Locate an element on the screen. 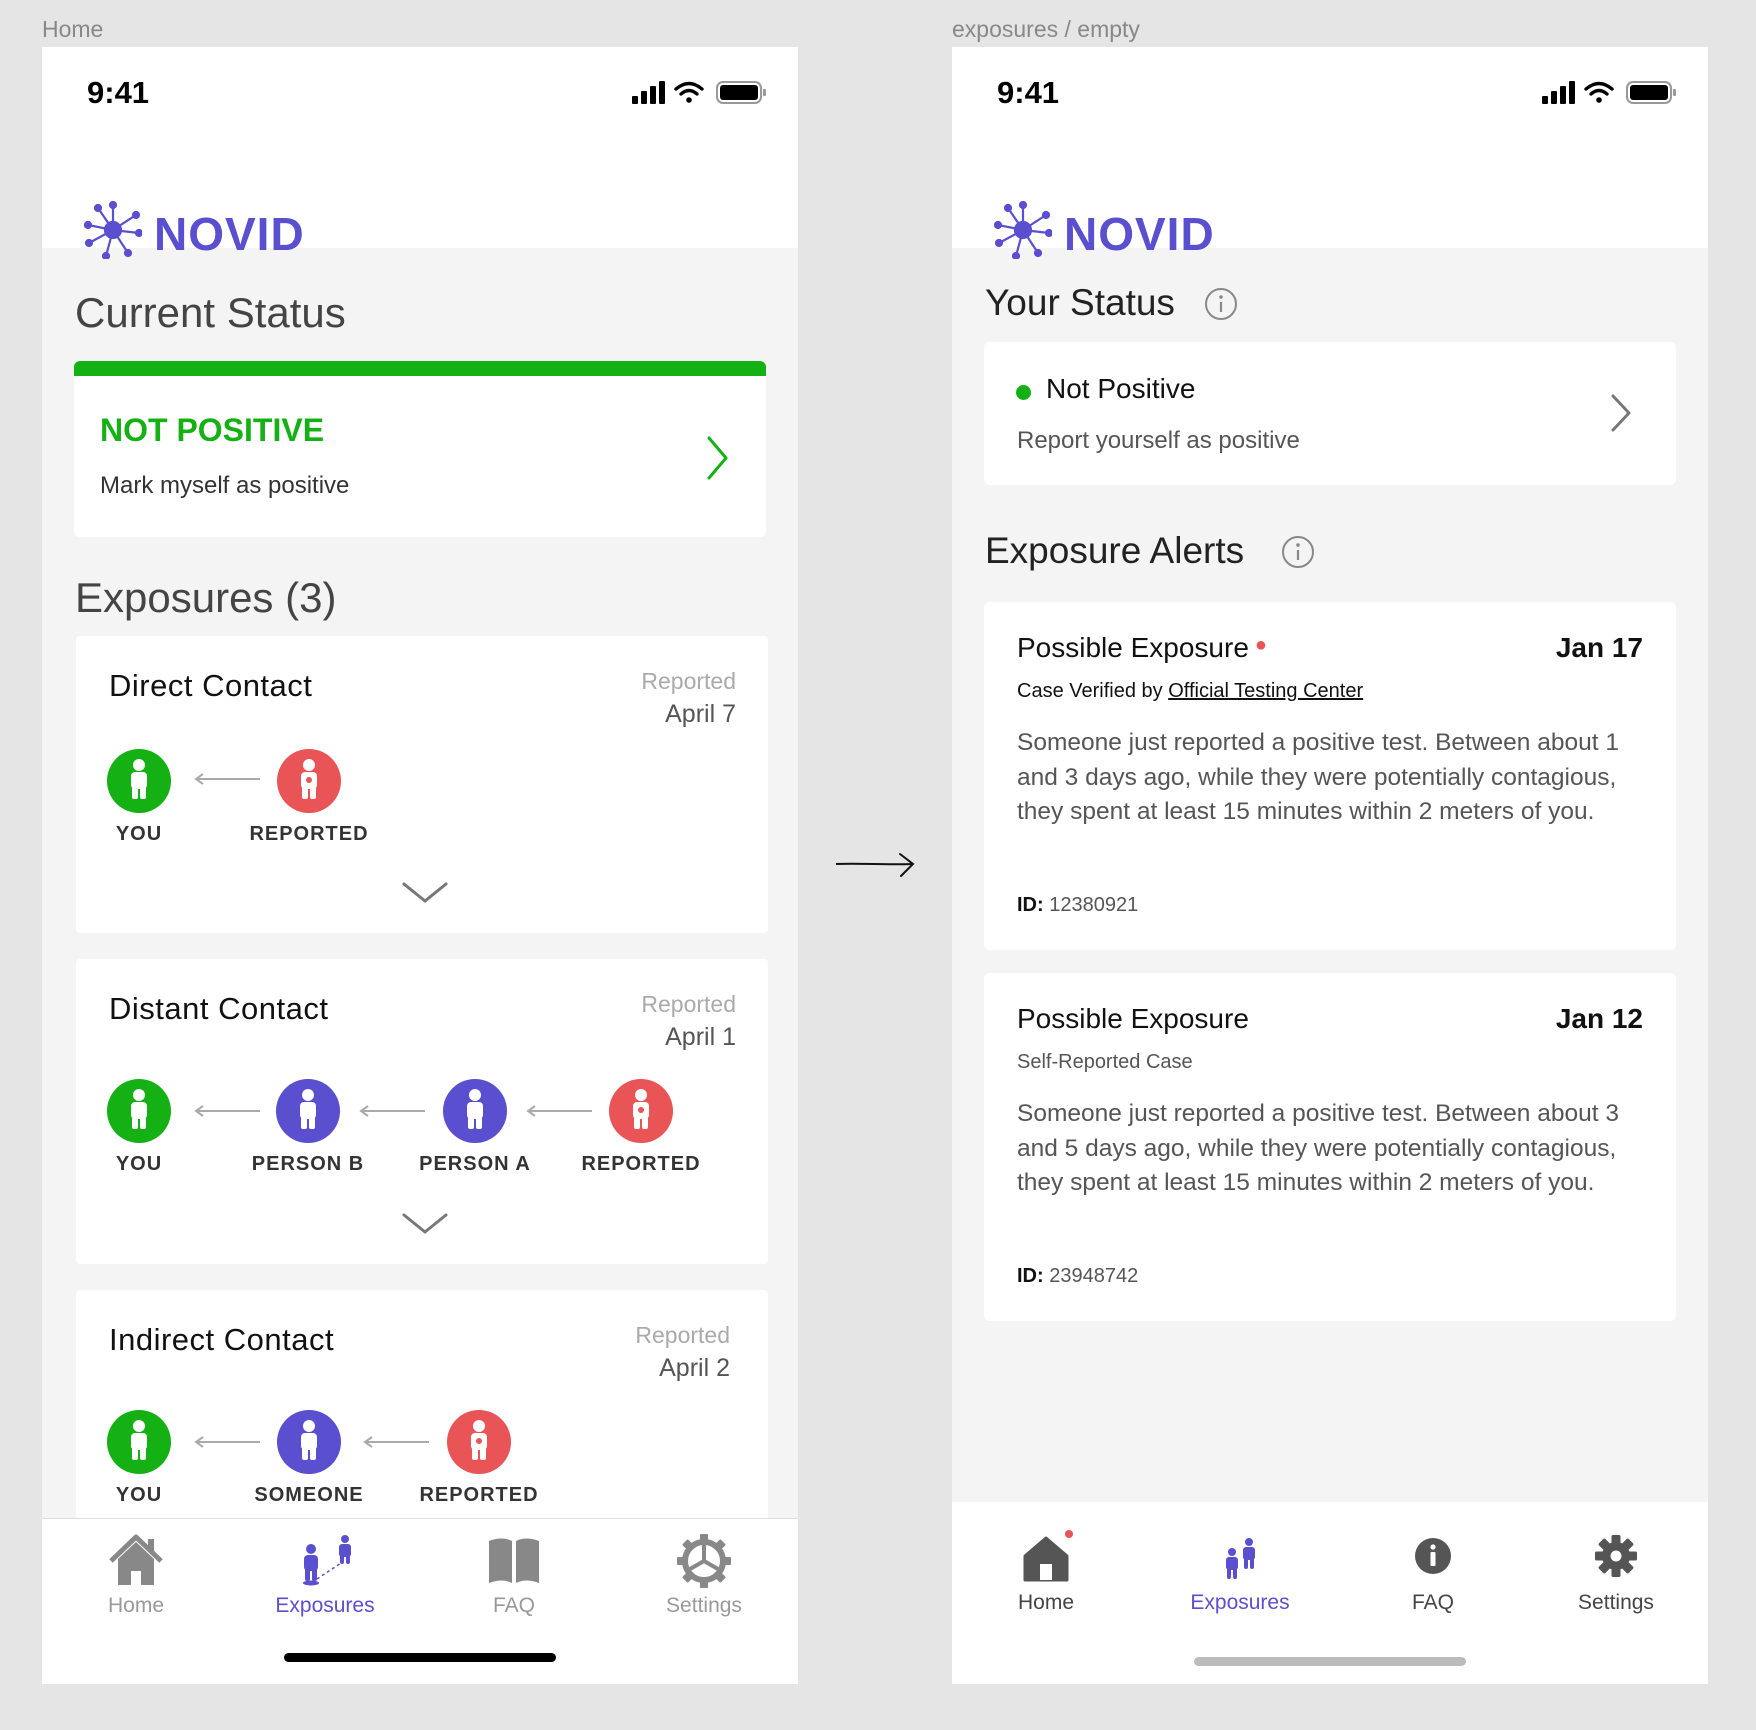 This screenshot has width=1756, height=1730. person-a-icon is located at coordinates (475, 1111).